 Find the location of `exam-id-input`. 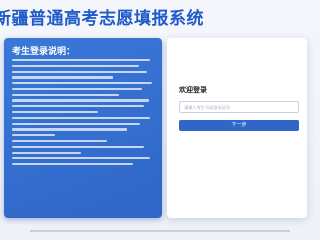

exam-id-input is located at coordinates (239, 107).